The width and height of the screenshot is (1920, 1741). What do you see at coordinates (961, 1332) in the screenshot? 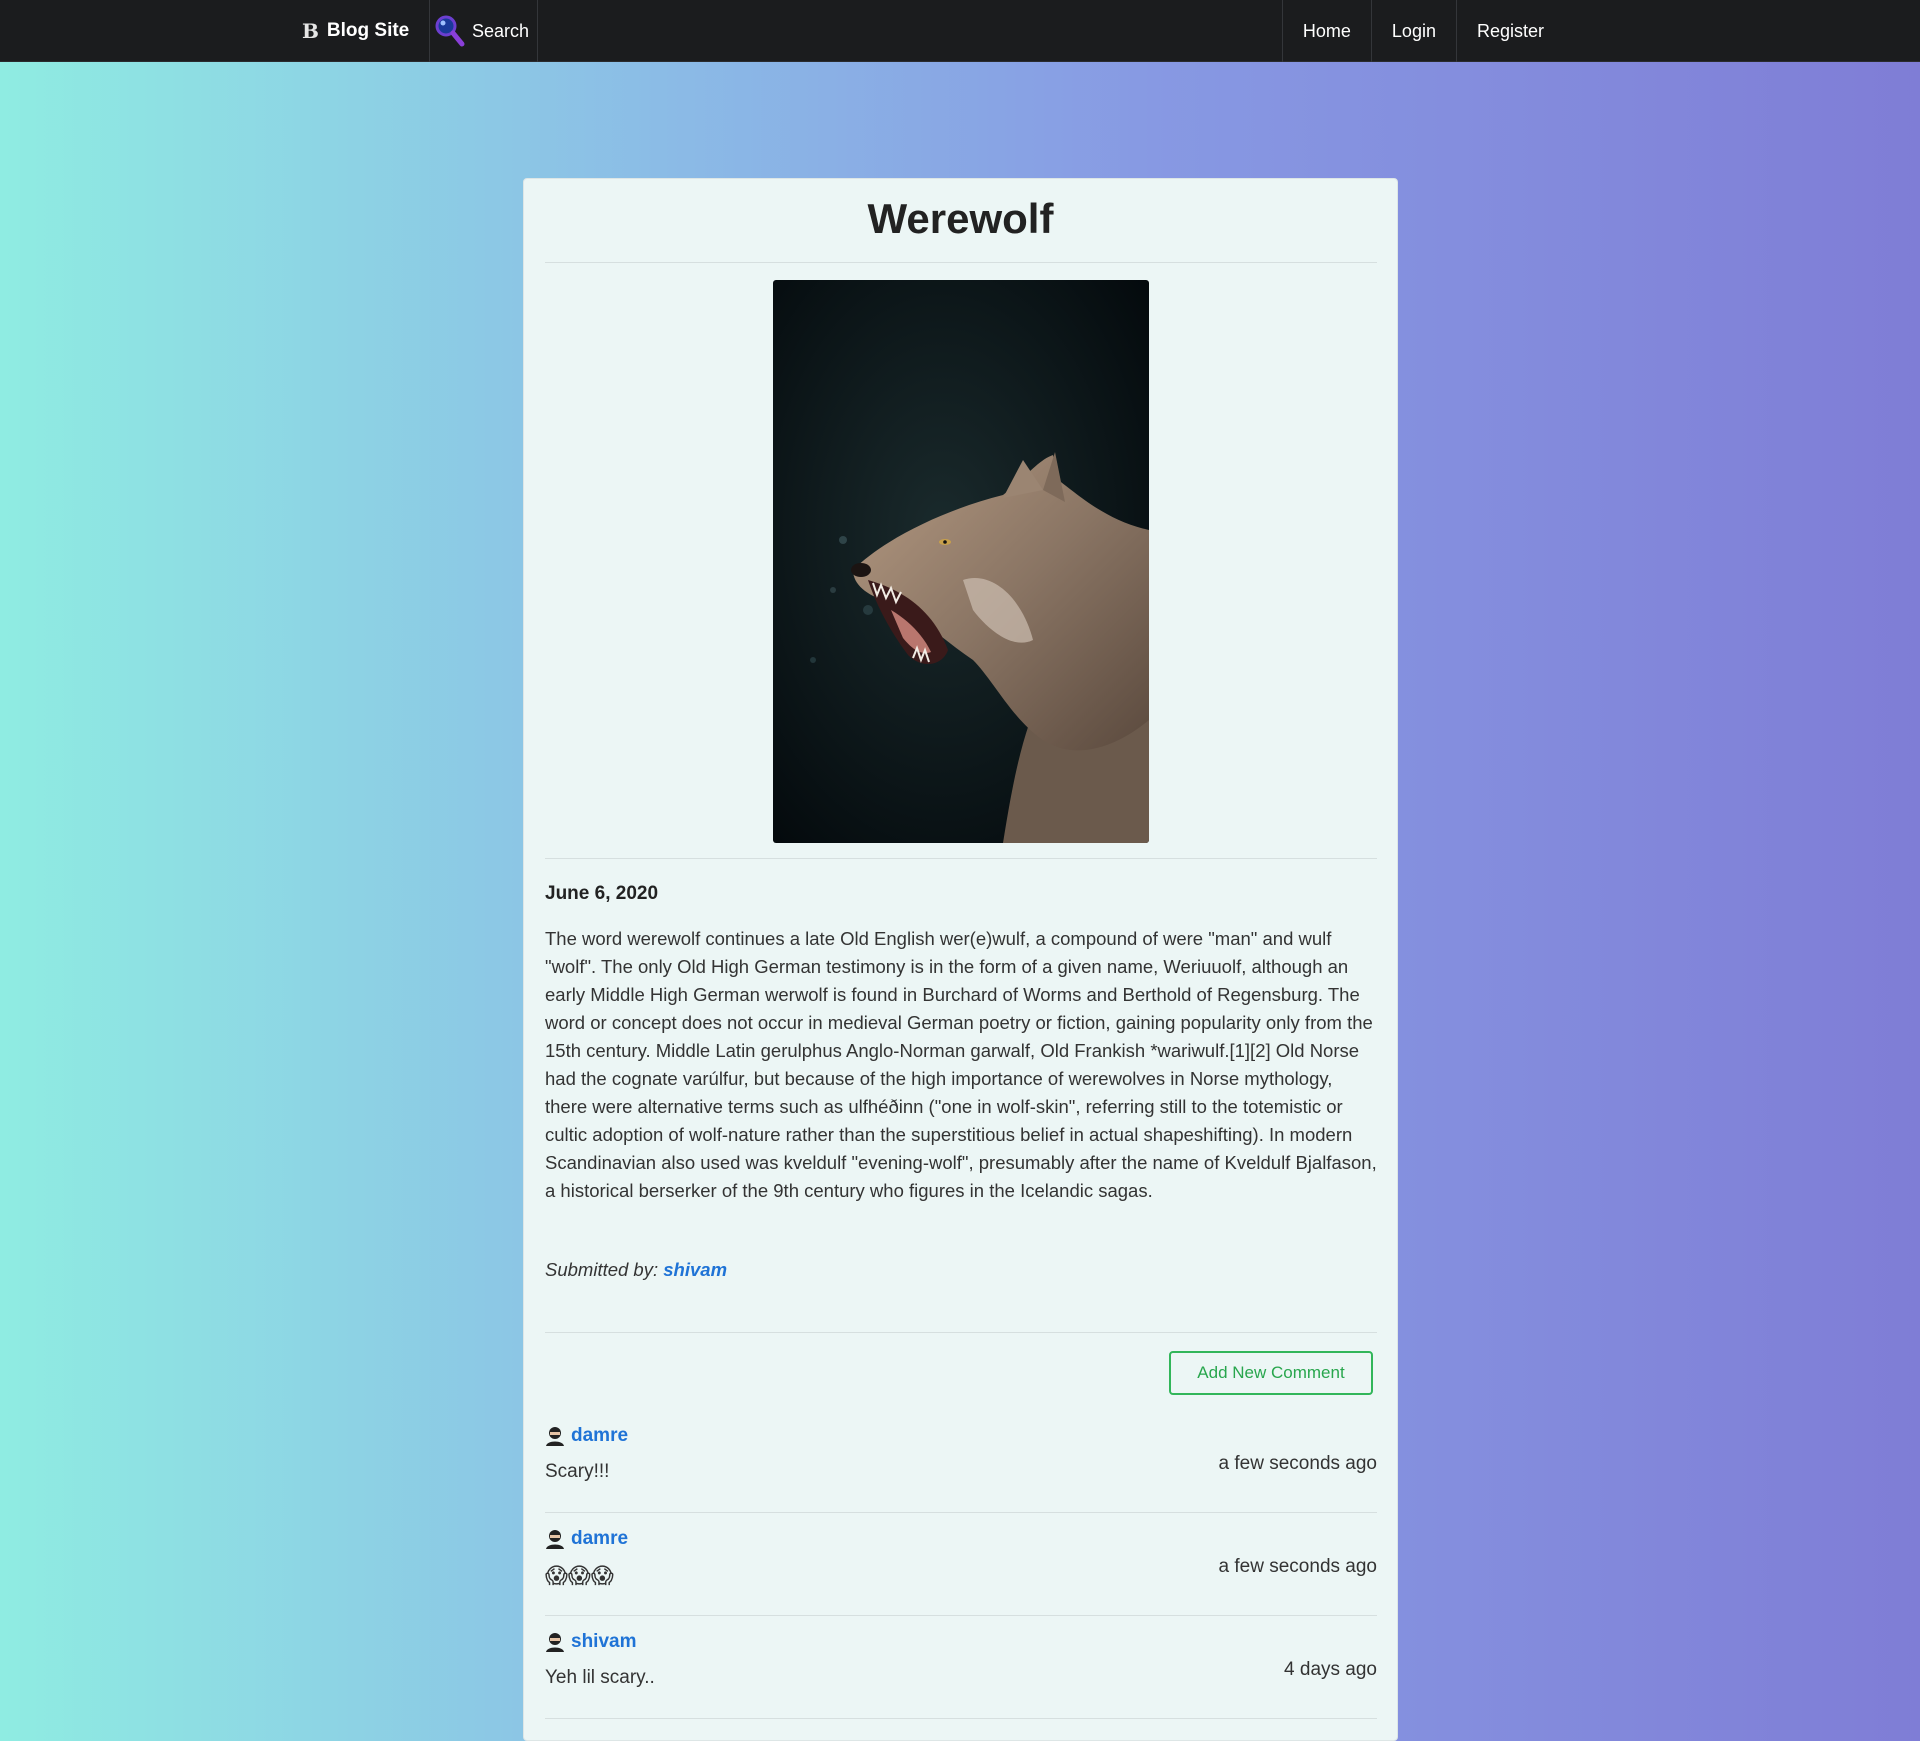
I see `comments-divider` at bounding box center [961, 1332].